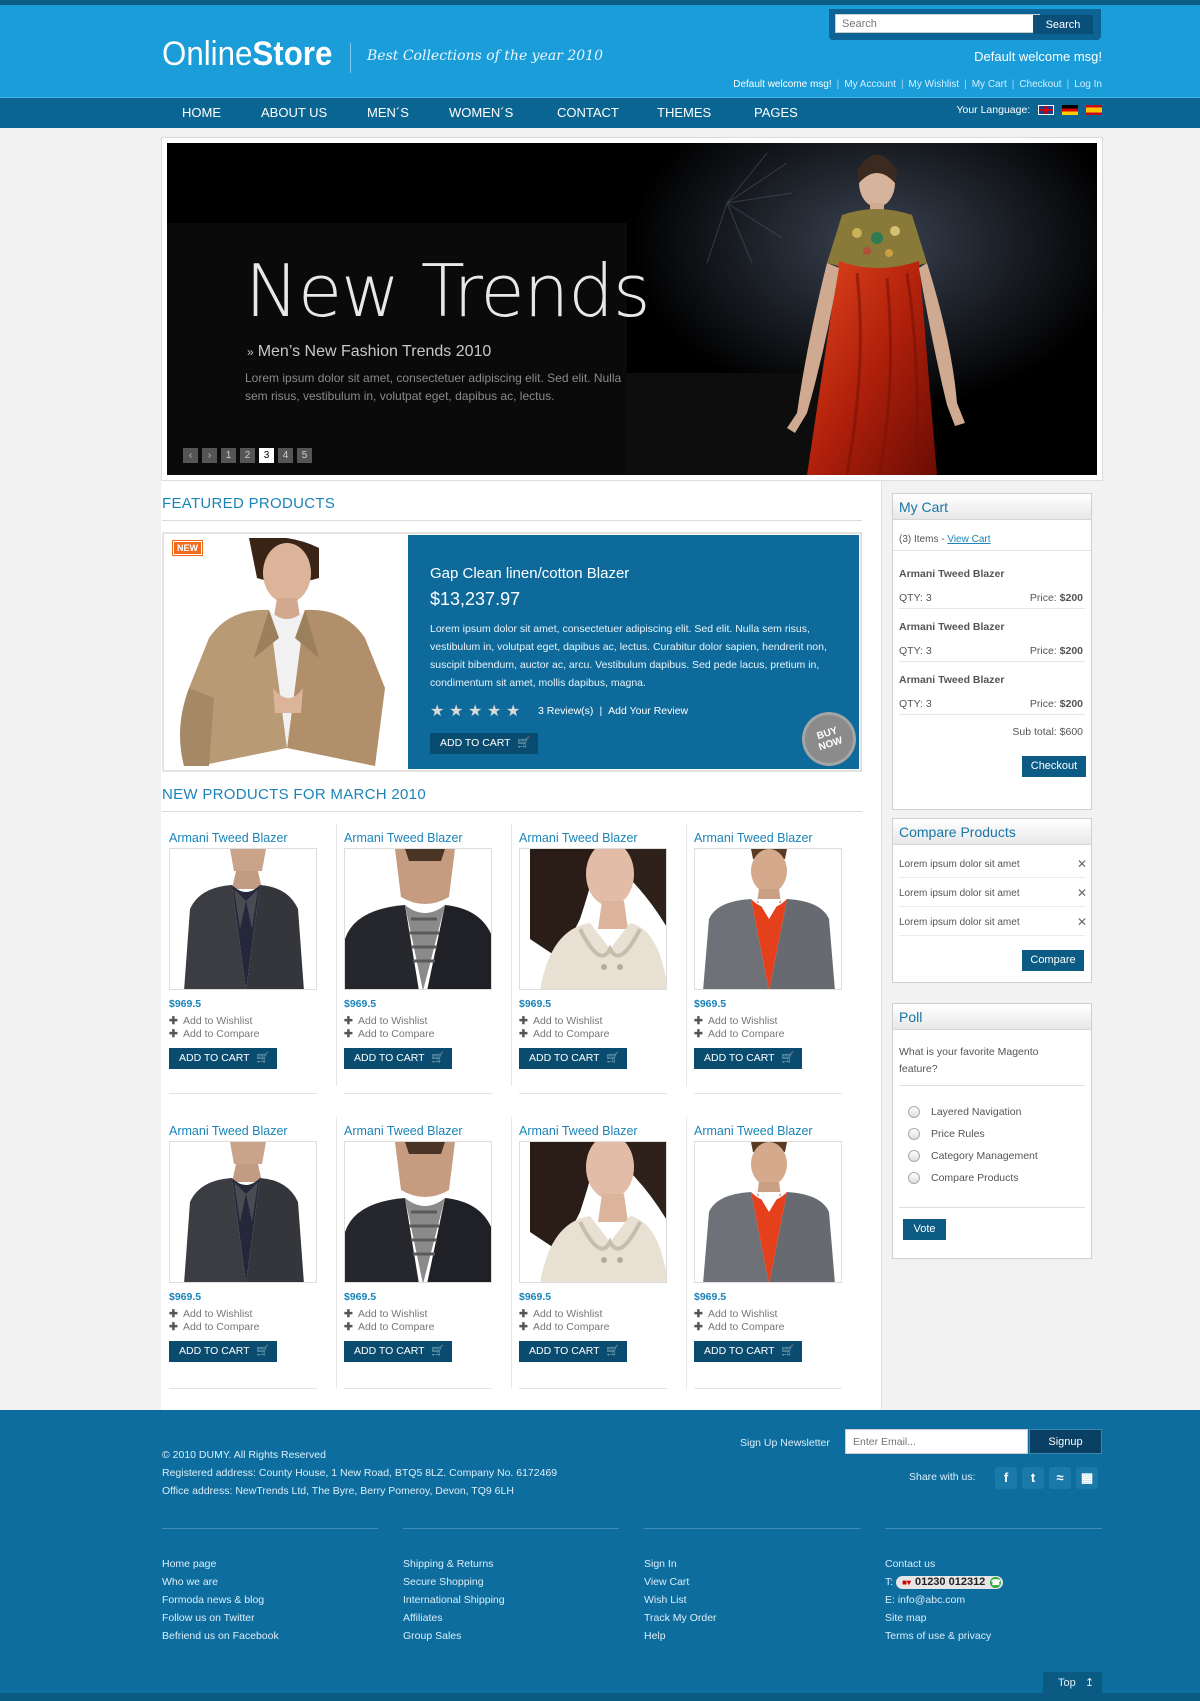 The height and width of the screenshot is (1701, 1200). Describe the element at coordinates (680, 1582) in the screenshot. I see `footer-link: View Cart` at that location.